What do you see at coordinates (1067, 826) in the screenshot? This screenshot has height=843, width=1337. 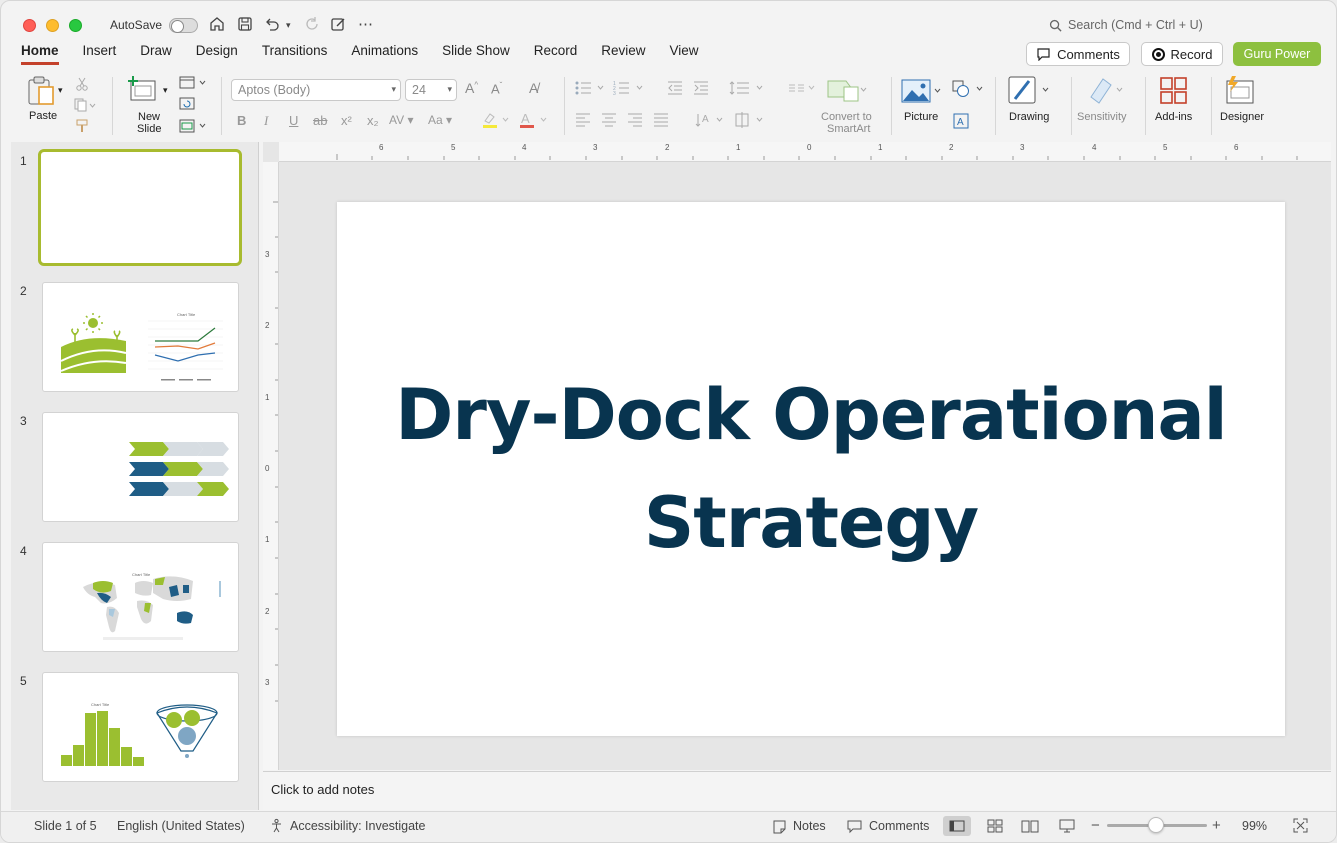 I see `presenter-view-button` at bounding box center [1067, 826].